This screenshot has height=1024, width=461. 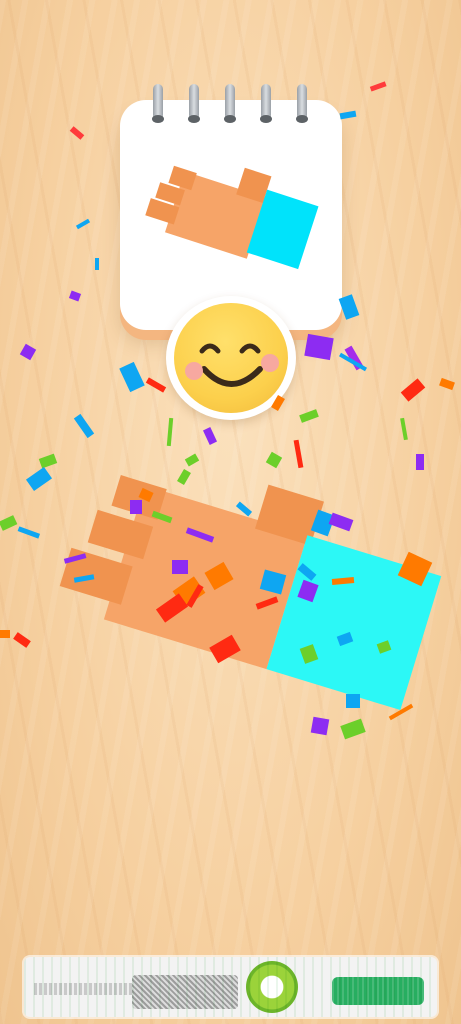 I want to click on ad-banner-noise, so click(x=230, y=987).